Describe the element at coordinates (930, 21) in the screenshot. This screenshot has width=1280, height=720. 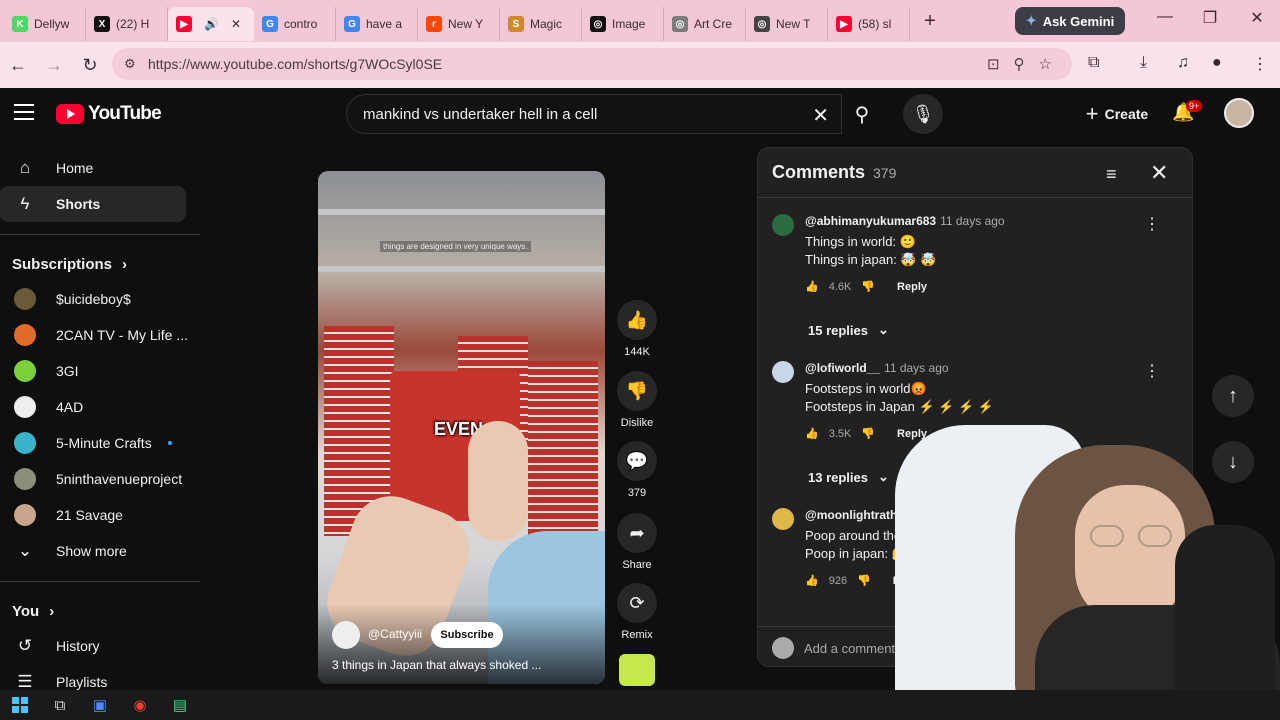
I see `new-tab-button: +` at that location.